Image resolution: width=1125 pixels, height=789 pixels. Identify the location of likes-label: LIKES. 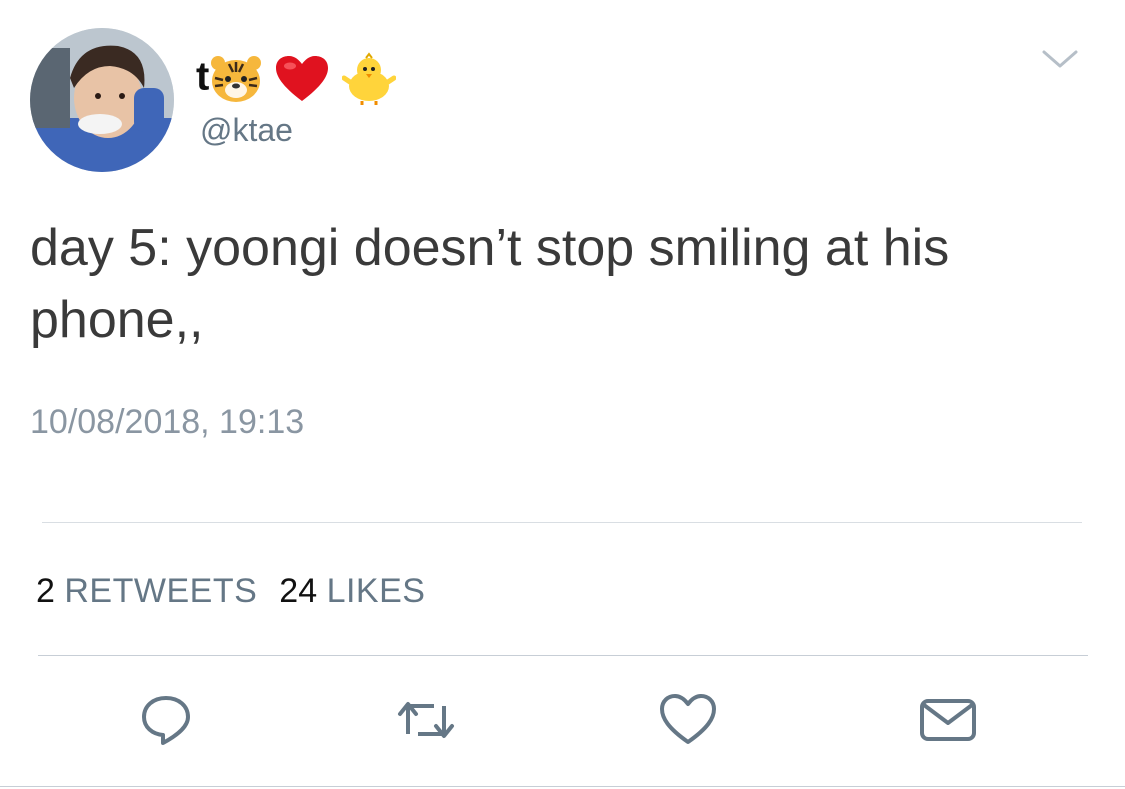
(376, 591).